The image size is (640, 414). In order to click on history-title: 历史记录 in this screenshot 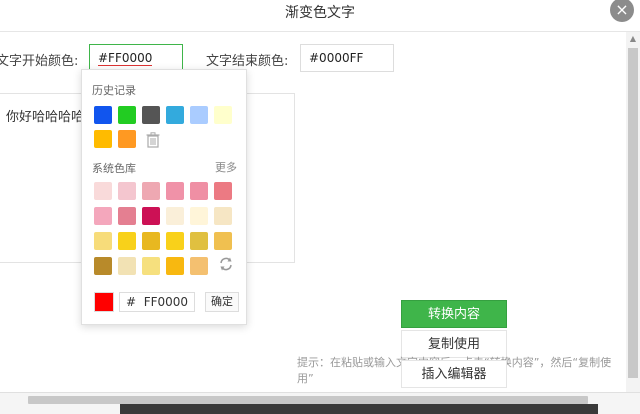, I will do `click(114, 90)`.